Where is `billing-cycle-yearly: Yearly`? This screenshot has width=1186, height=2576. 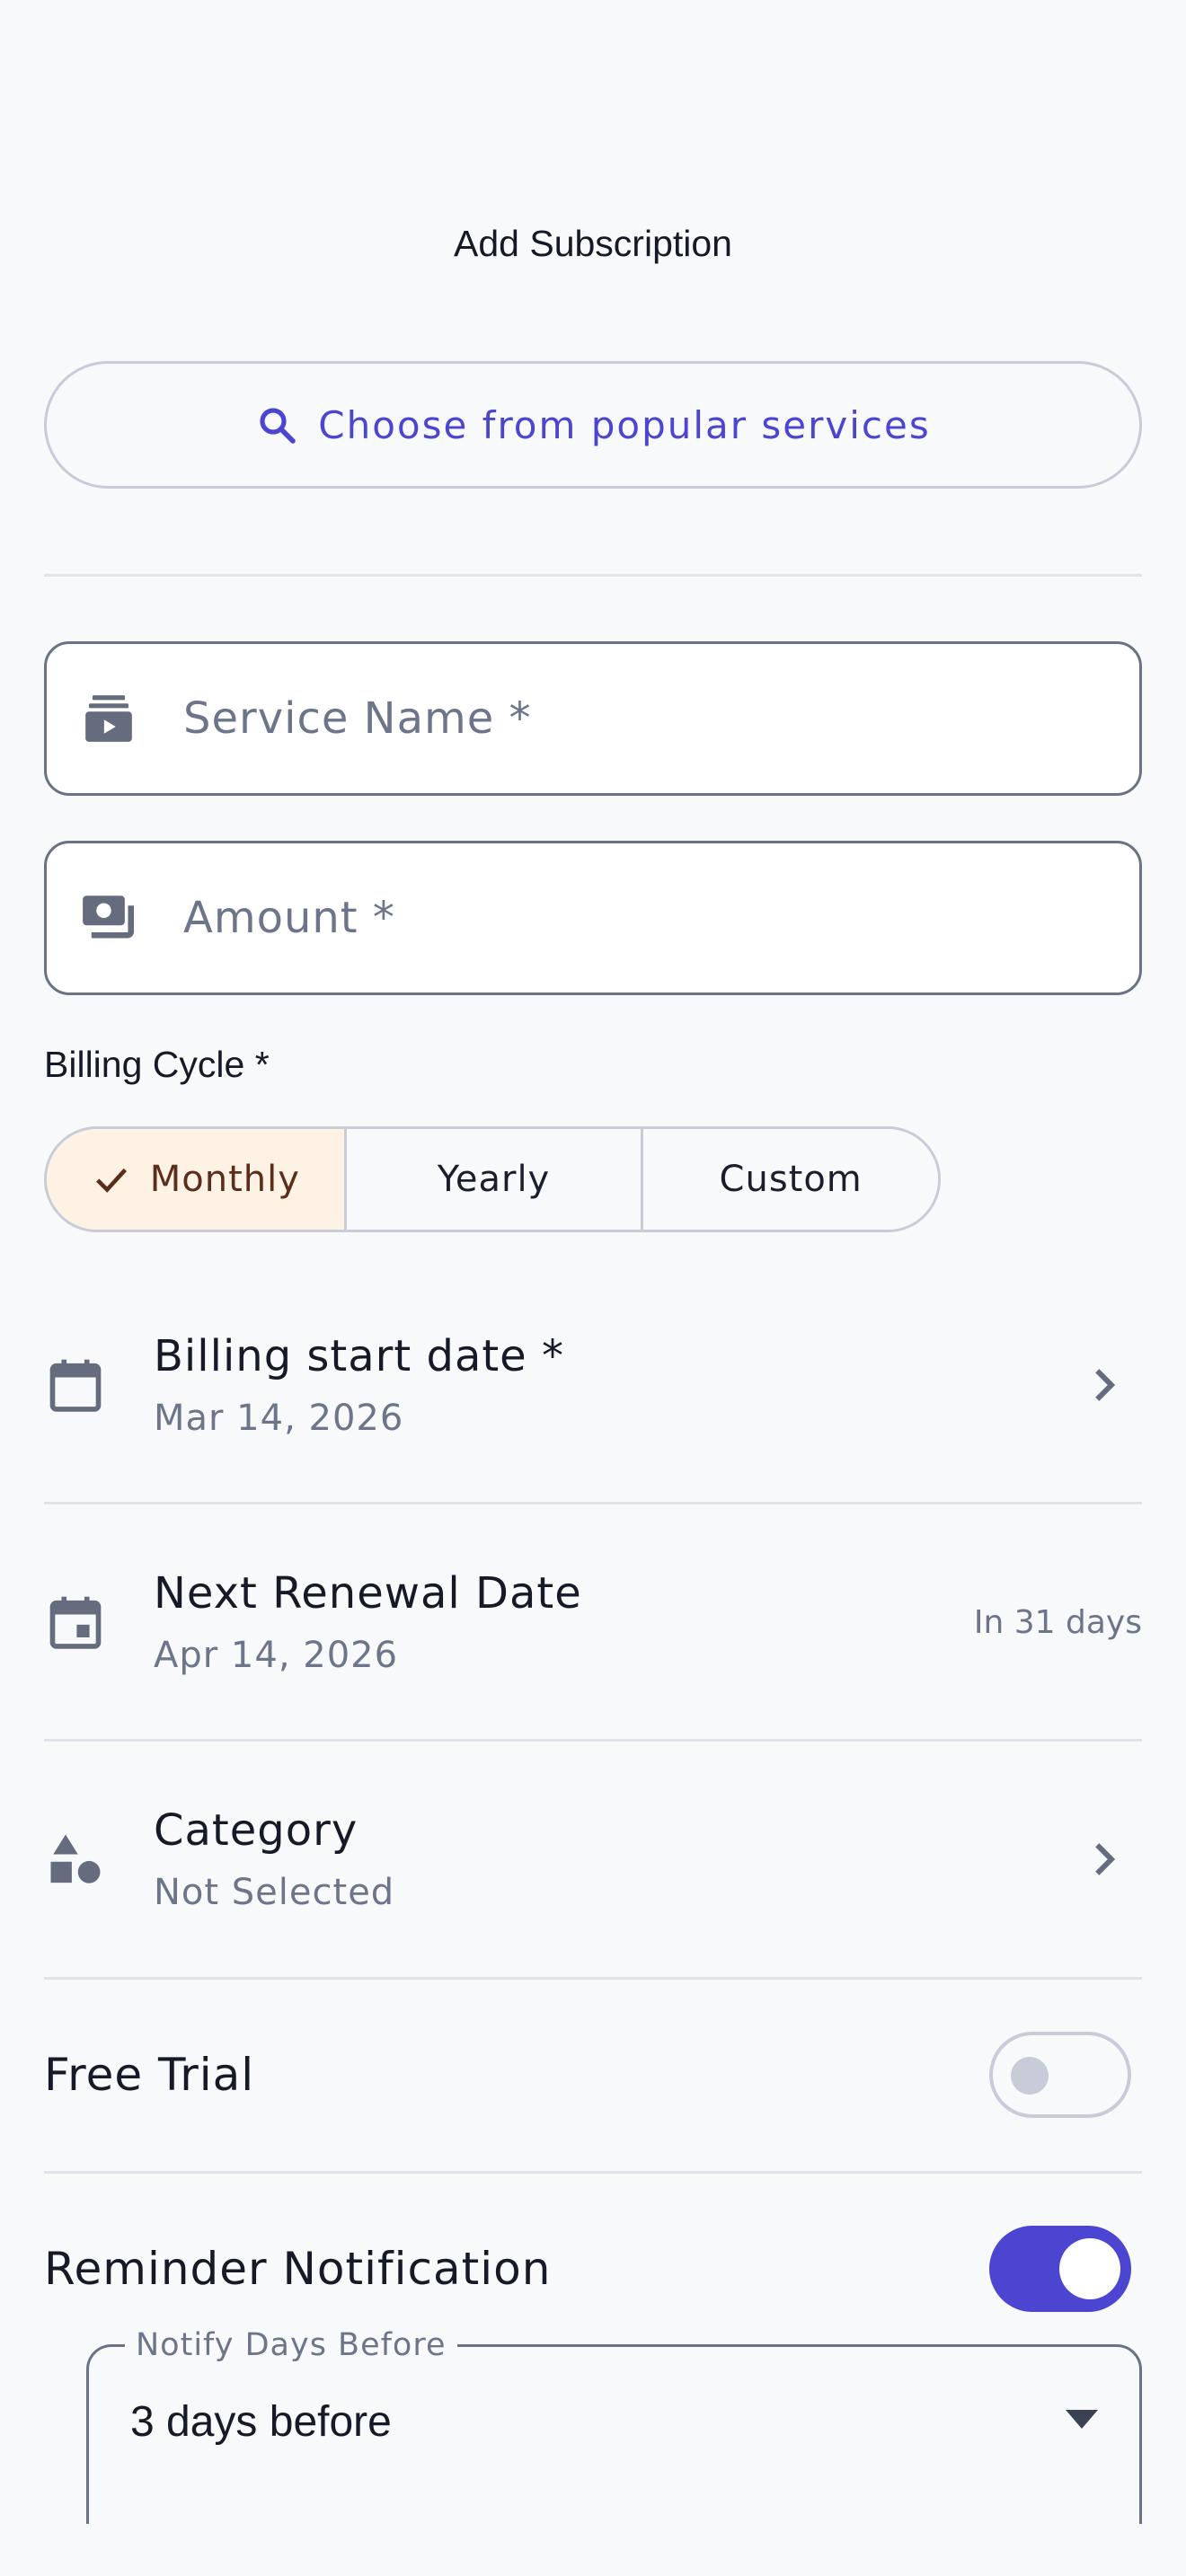 billing-cycle-yearly: Yearly is located at coordinates (492, 1179).